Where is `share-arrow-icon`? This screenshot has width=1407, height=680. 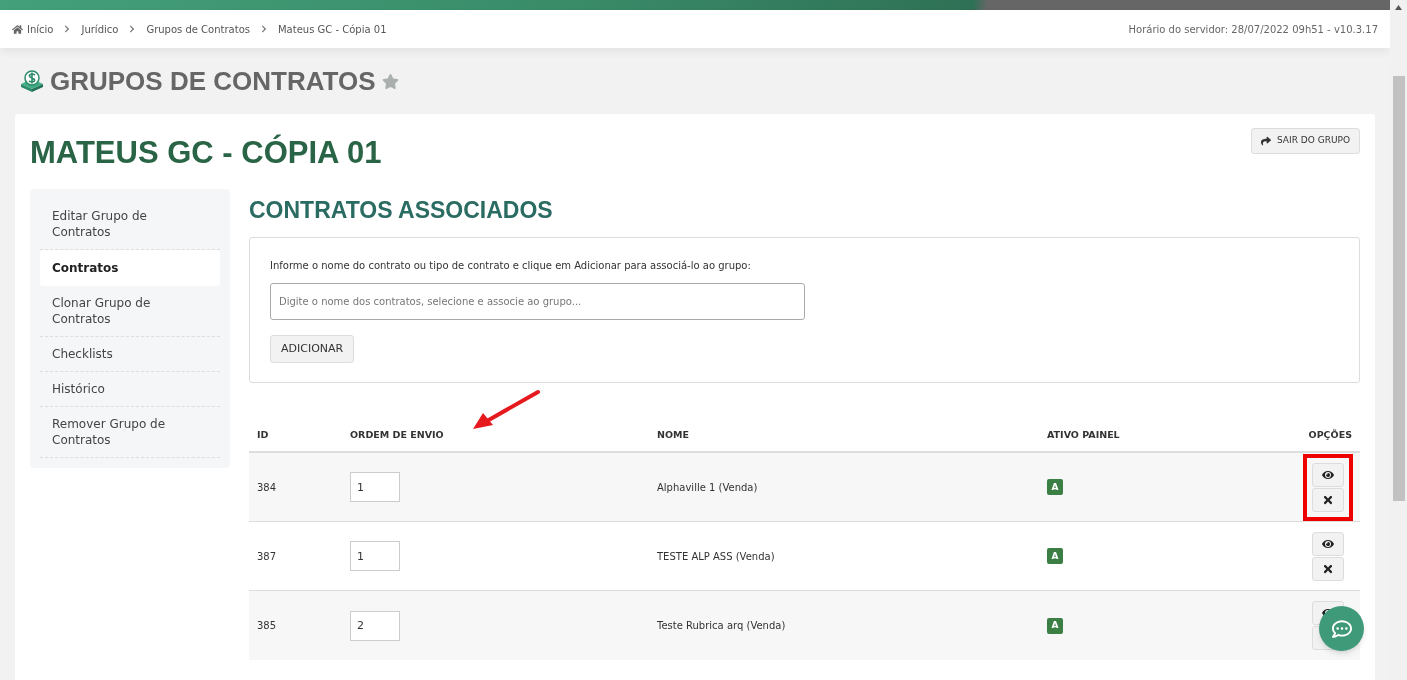 share-arrow-icon is located at coordinates (1266, 141).